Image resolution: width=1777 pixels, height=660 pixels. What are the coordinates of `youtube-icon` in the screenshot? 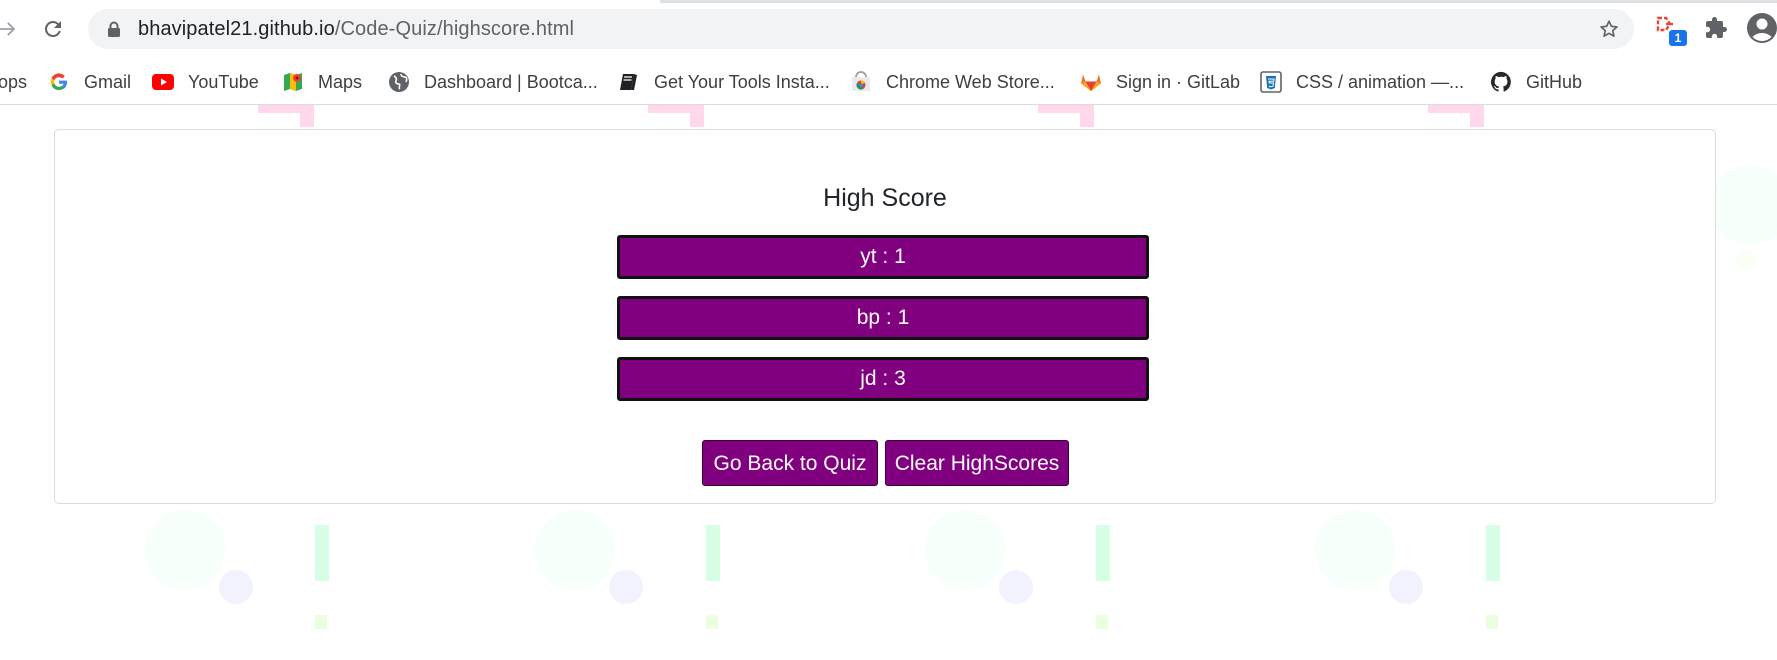 It's located at (163, 82).